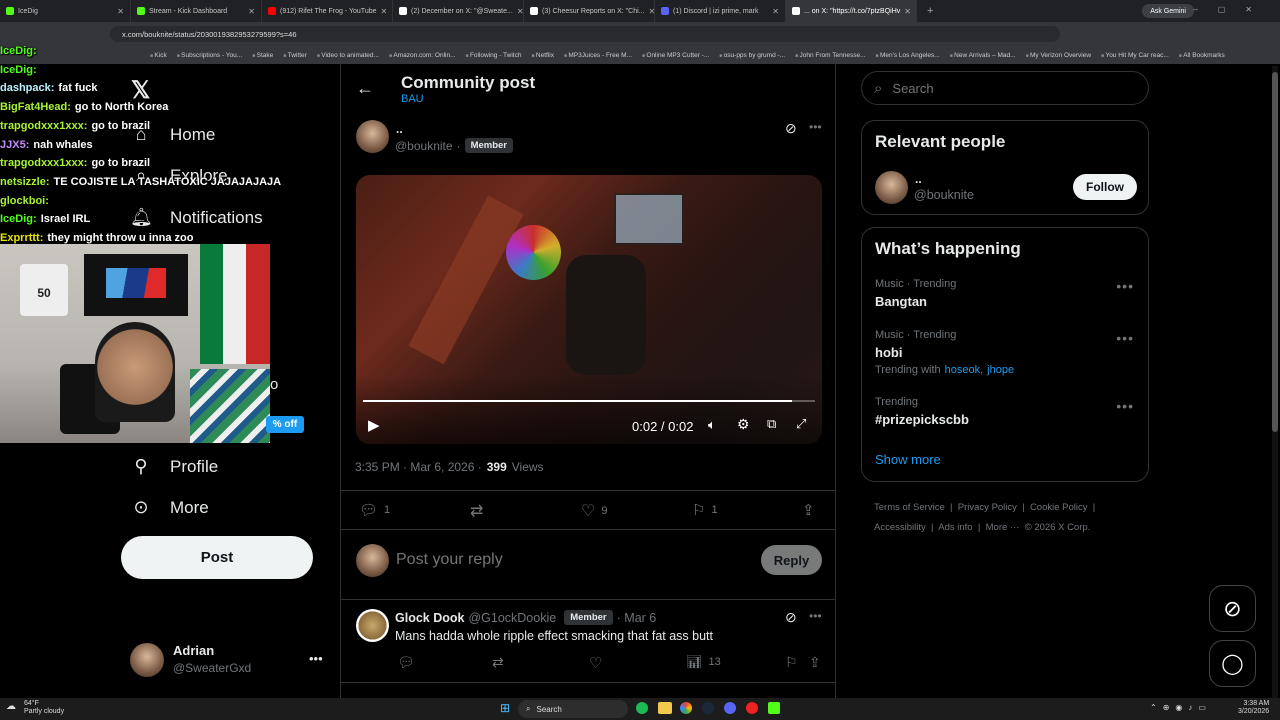 The width and height of the screenshot is (1280, 720). Describe the element at coordinates (217, 557) in the screenshot. I see `post-button: Post` at that location.